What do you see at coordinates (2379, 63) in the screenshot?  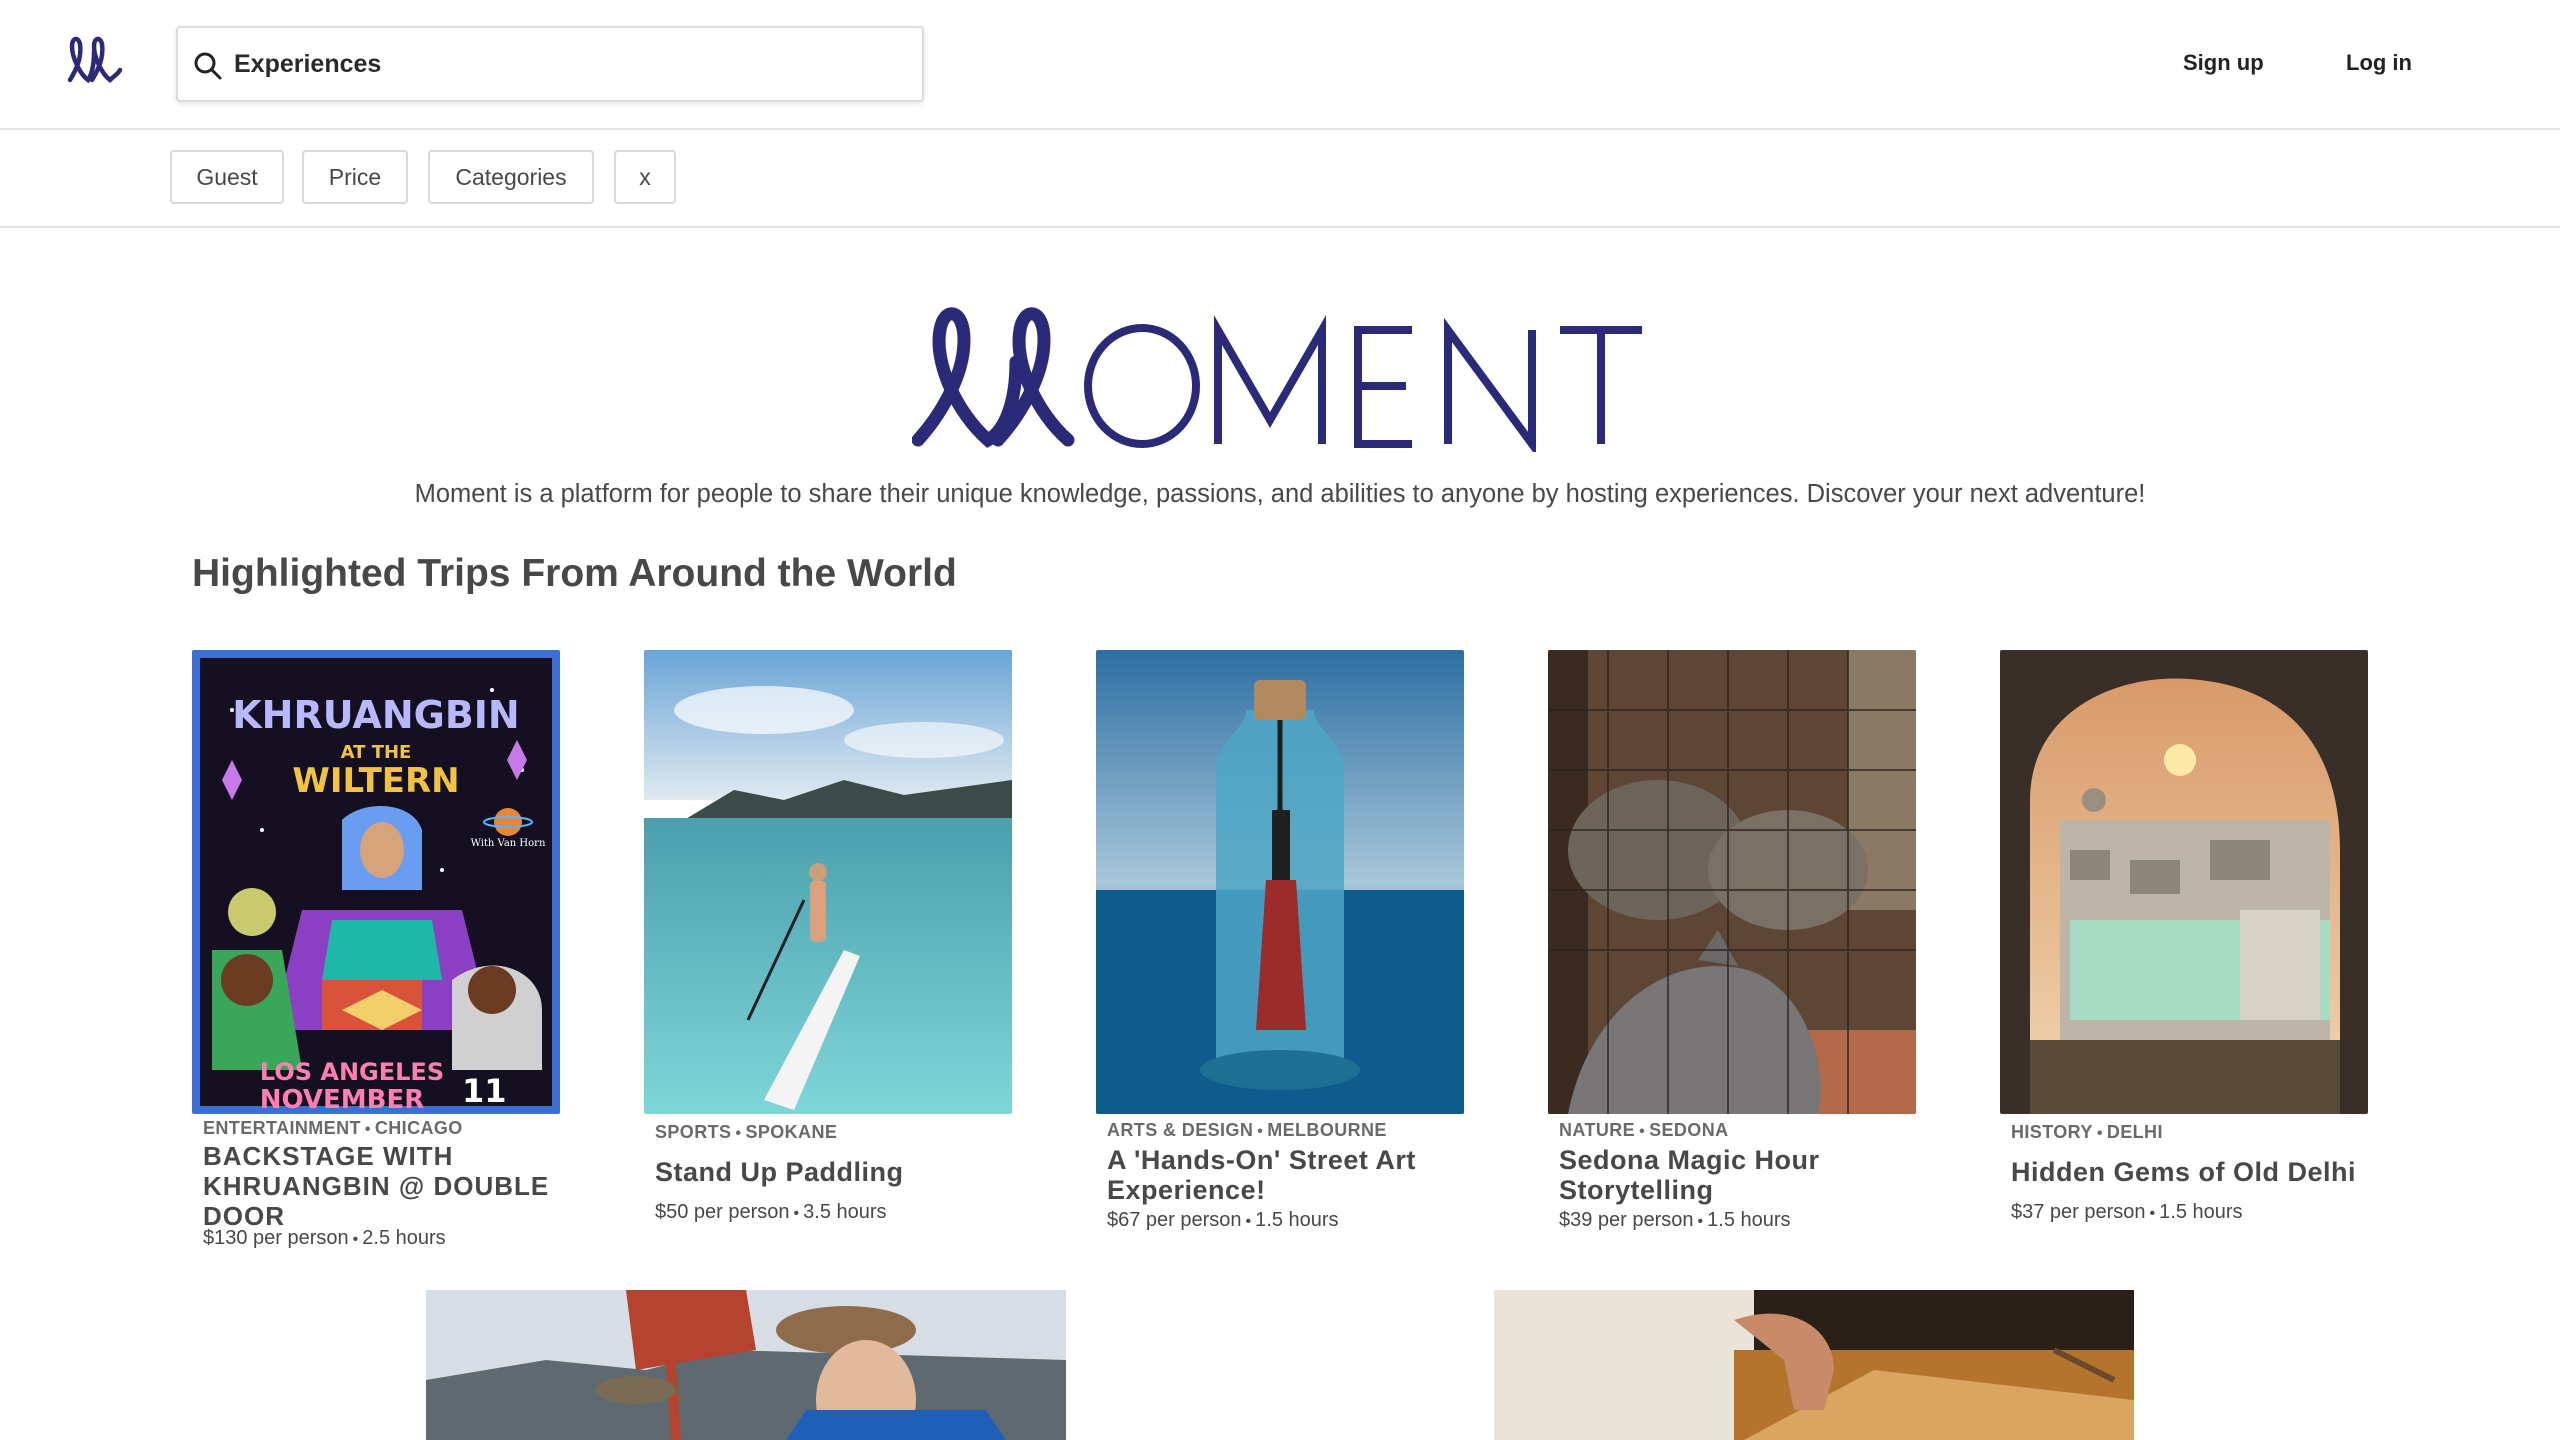 I see `log-in-link: Log in` at bounding box center [2379, 63].